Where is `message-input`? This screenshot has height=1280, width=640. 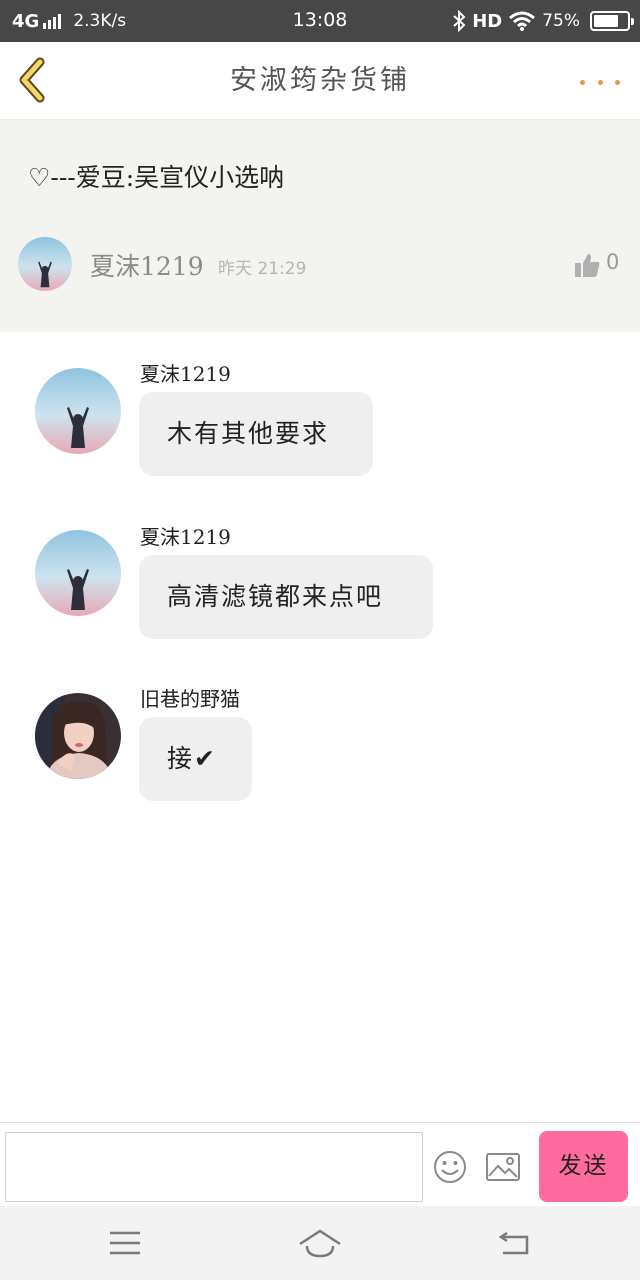 message-input is located at coordinates (214, 1167).